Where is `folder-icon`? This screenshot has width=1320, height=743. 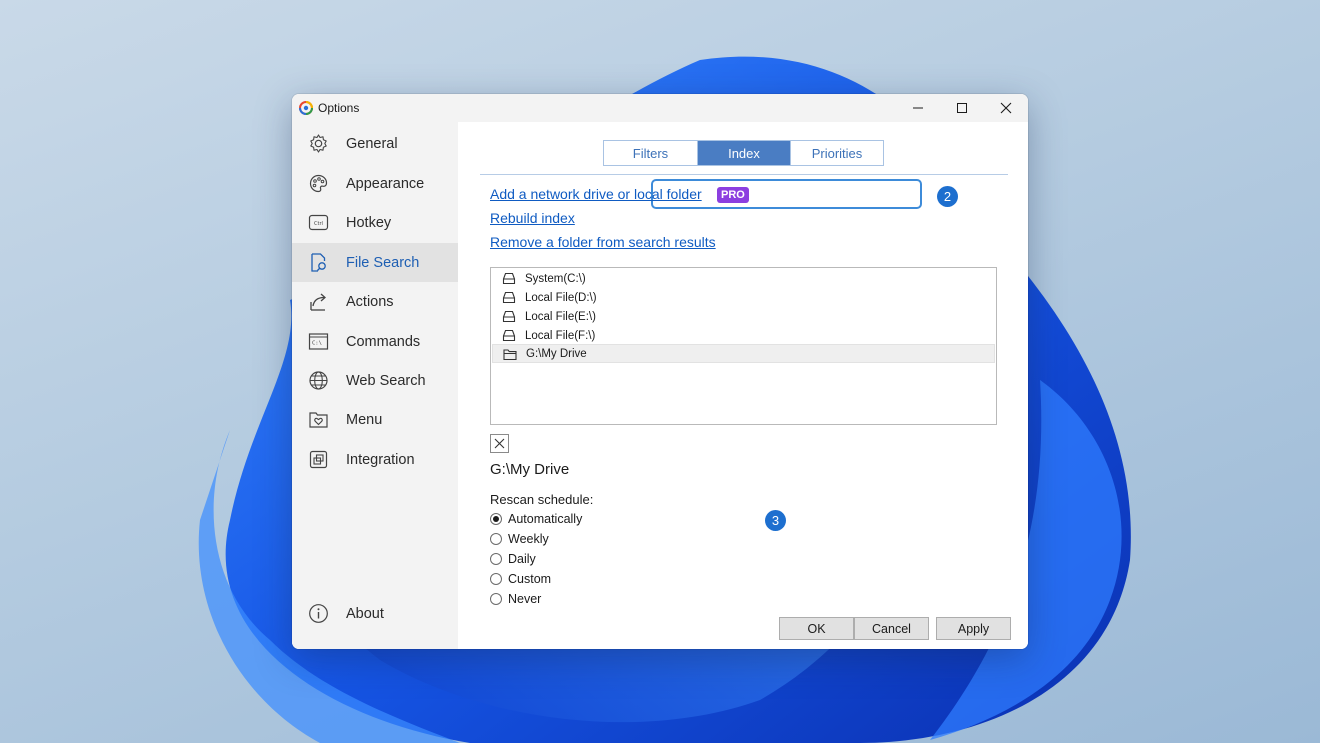
folder-icon is located at coordinates (510, 355).